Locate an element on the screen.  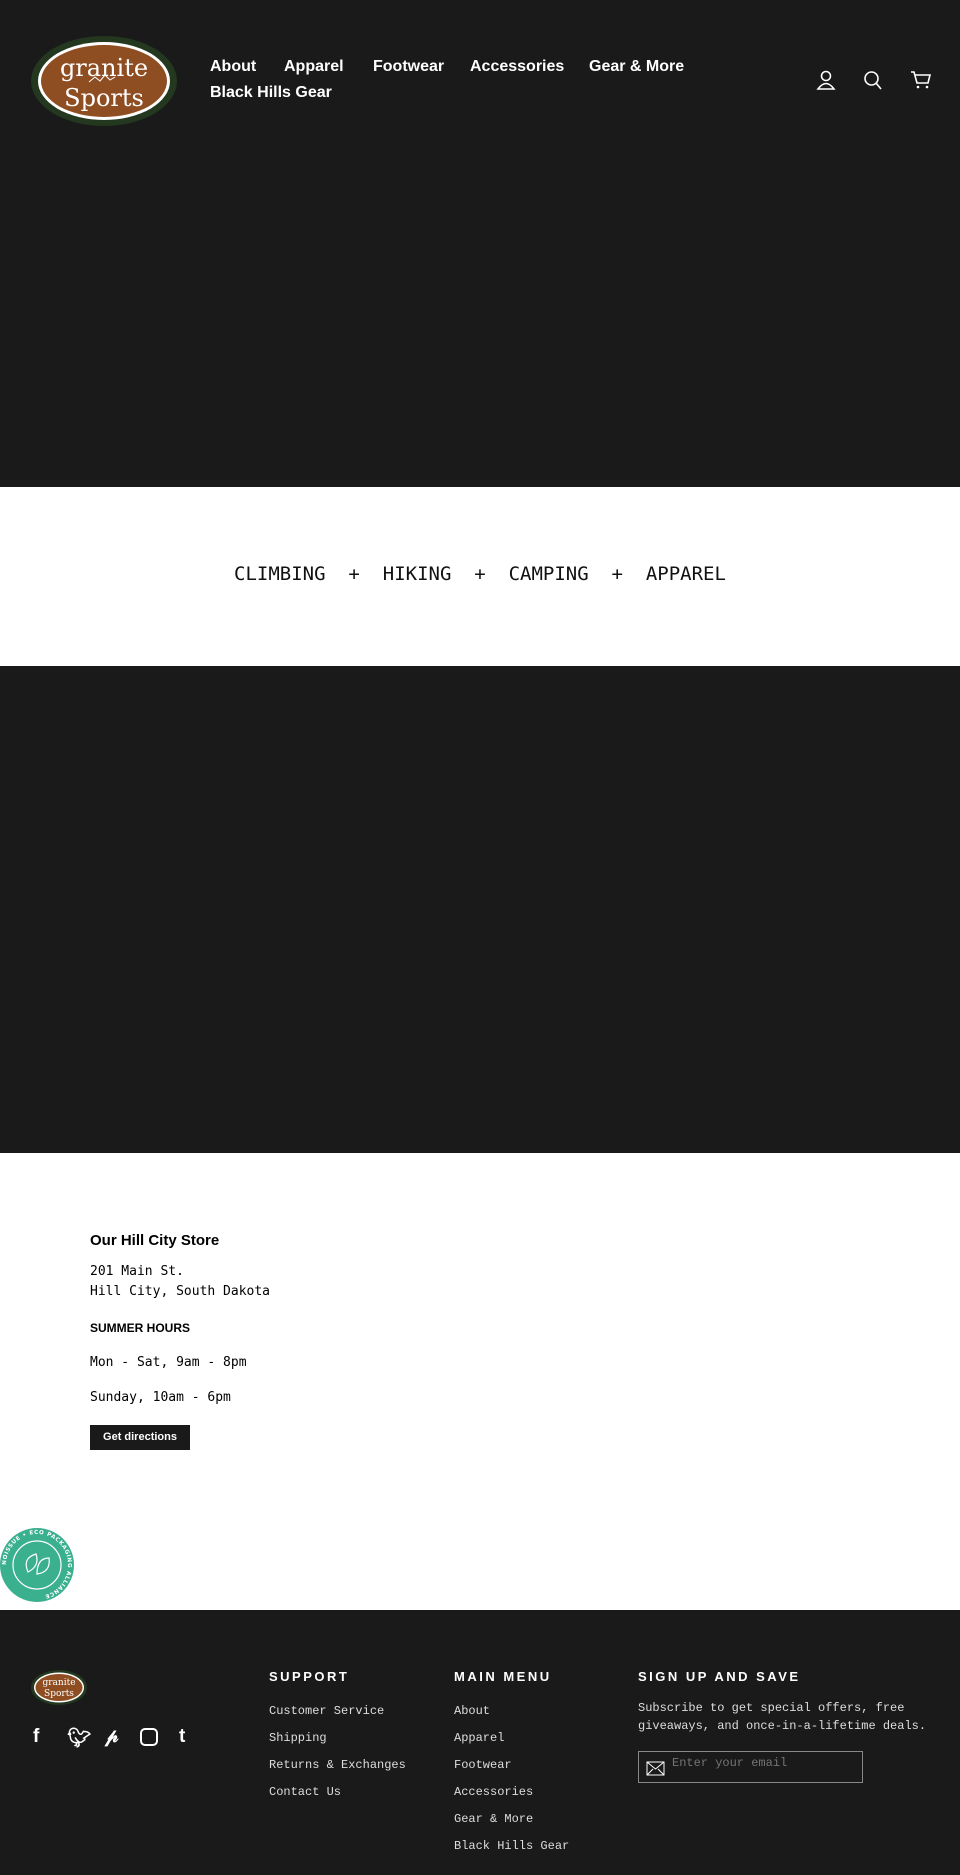
footer-link: Gear & More is located at coordinates (493, 1819).